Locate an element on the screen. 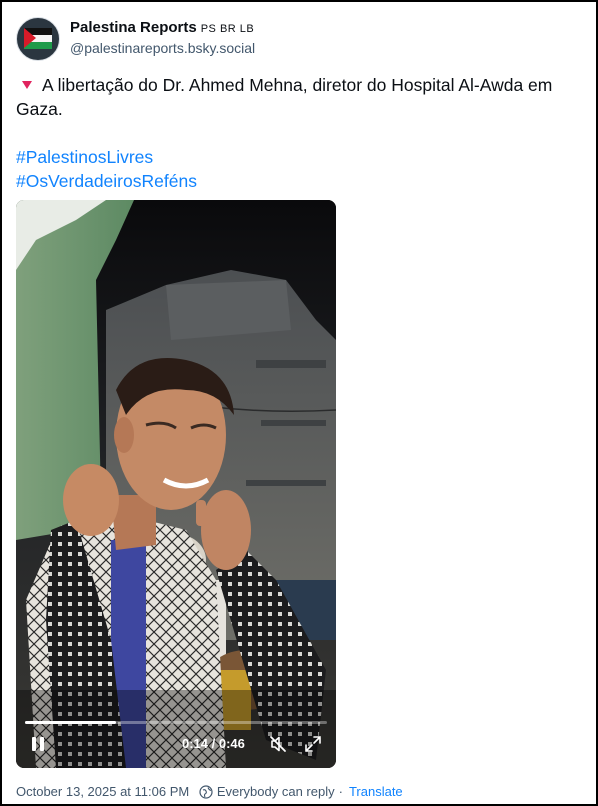  palestine-flag-icon is located at coordinates (38, 38).